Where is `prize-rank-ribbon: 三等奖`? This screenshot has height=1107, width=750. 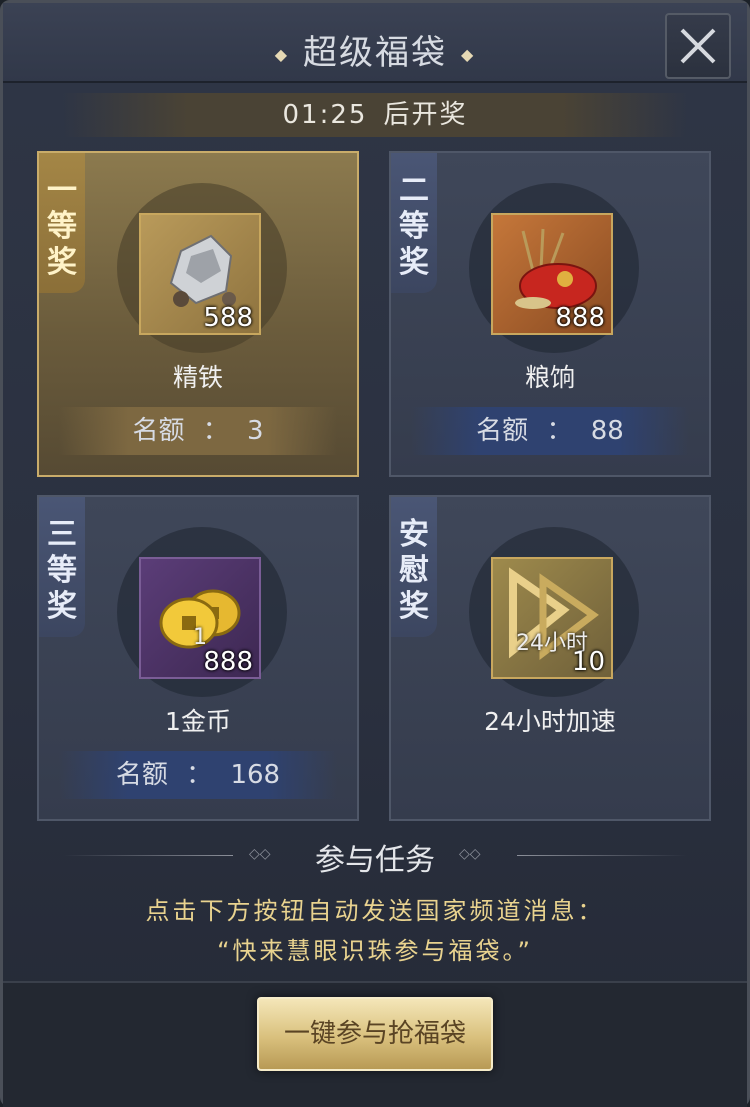 prize-rank-ribbon: 三等奖 is located at coordinates (62, 567).